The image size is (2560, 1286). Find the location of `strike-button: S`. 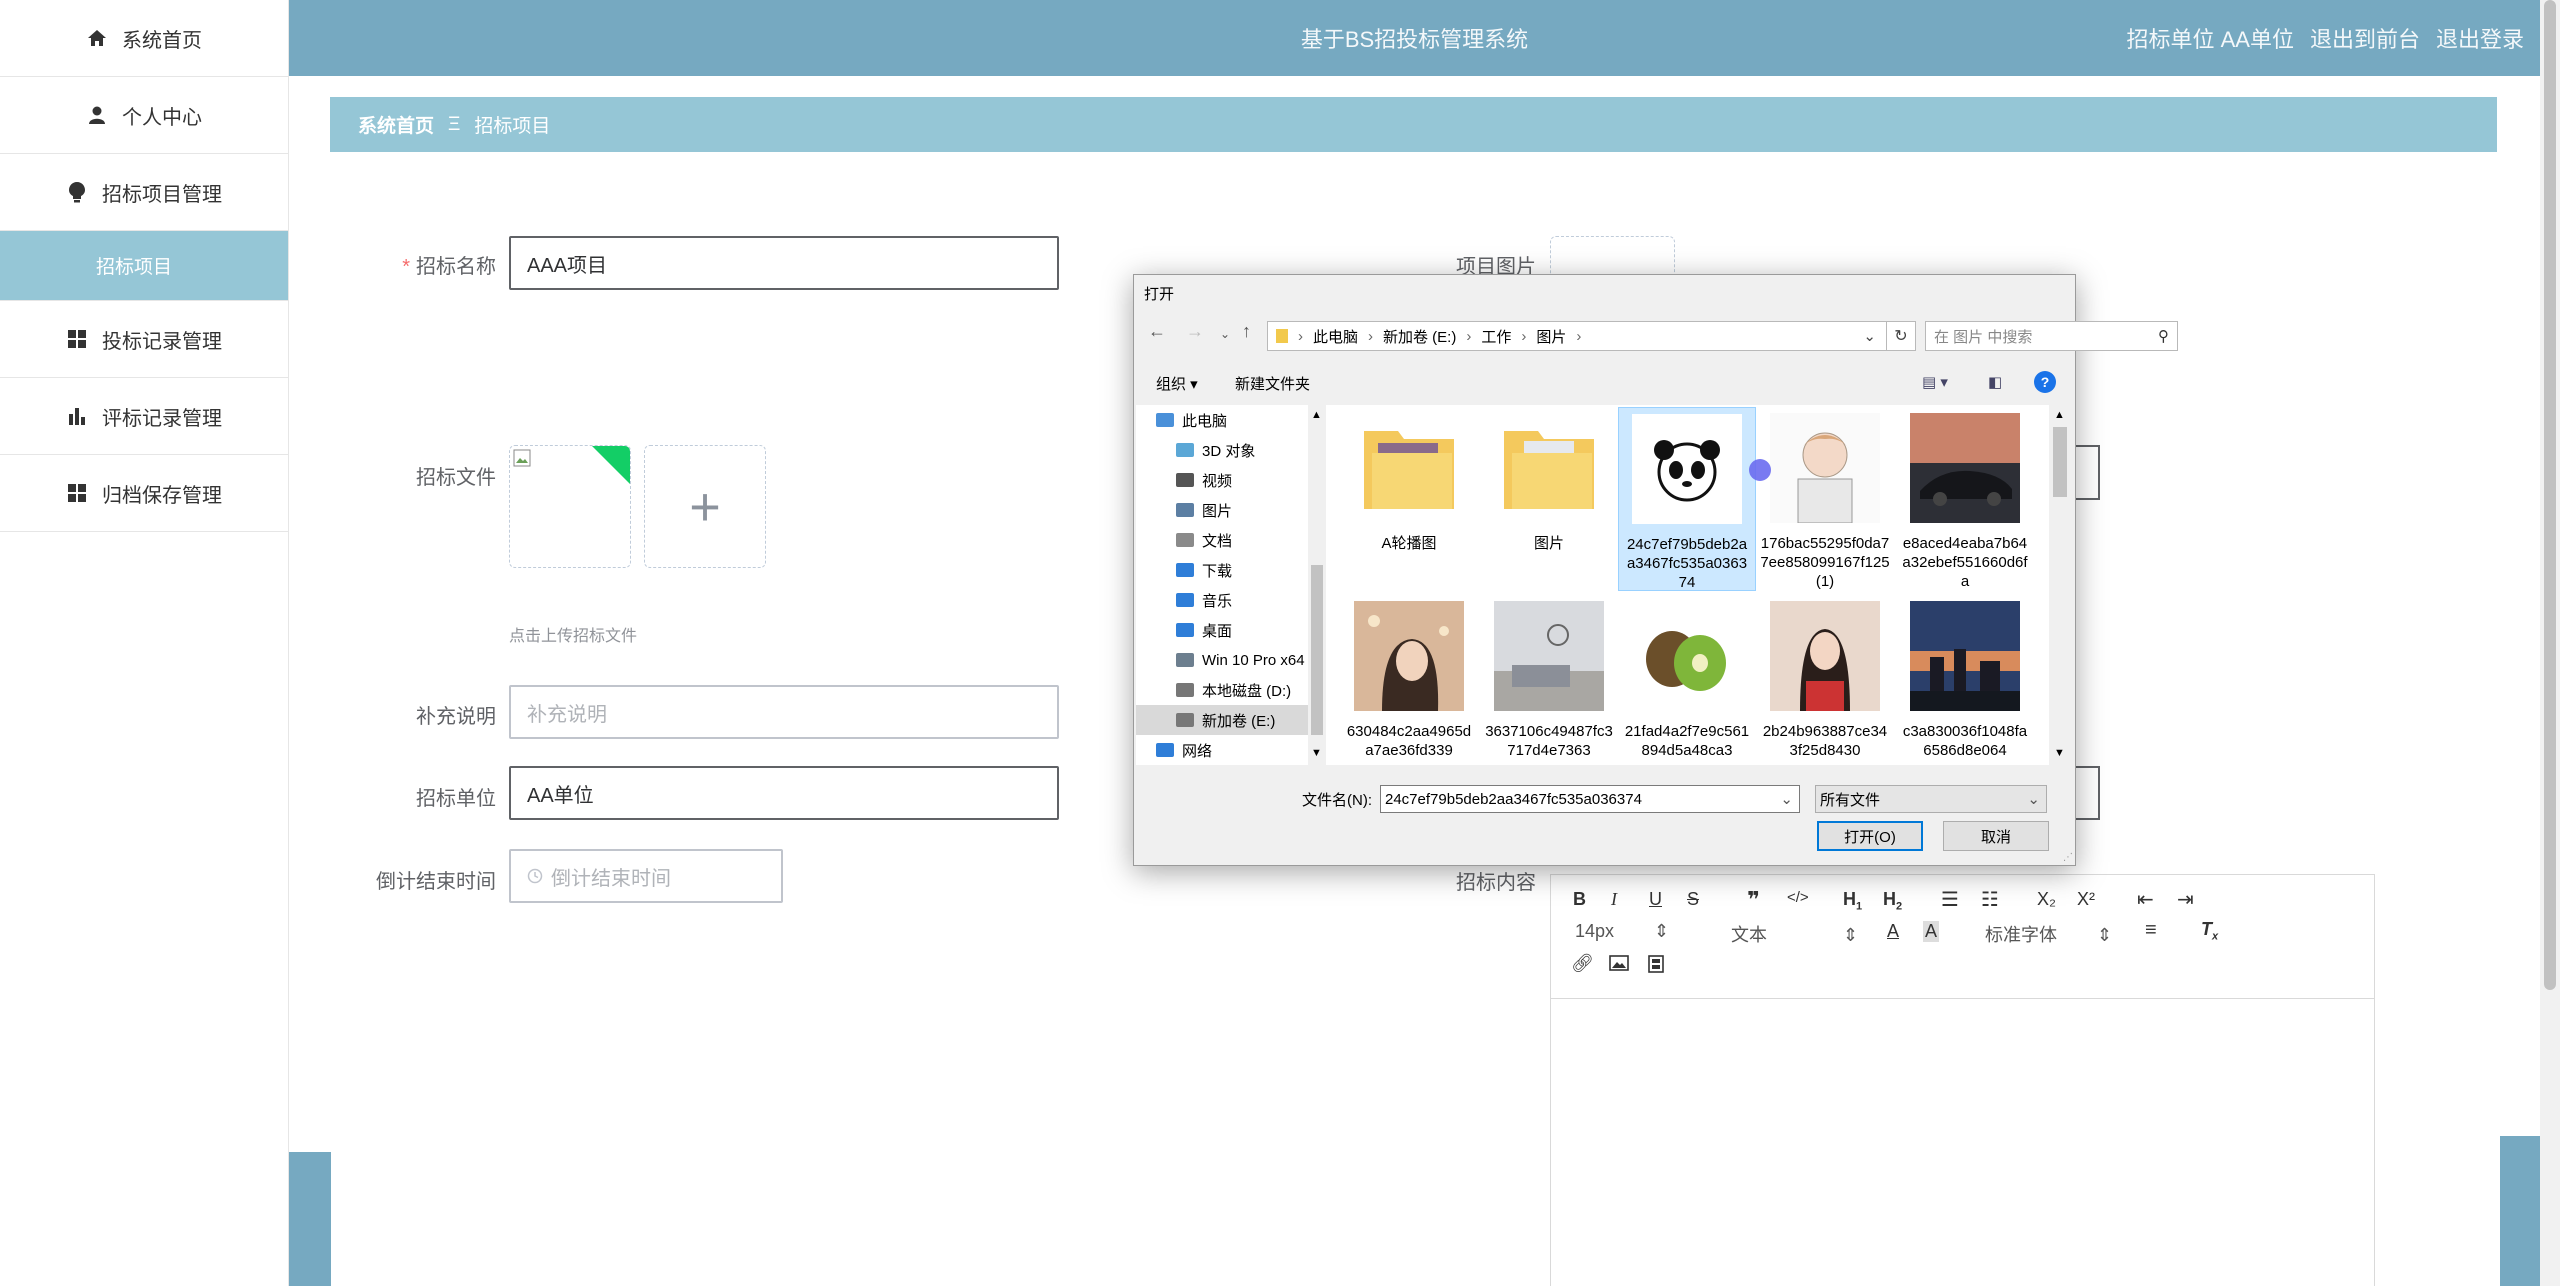

strike-button: S is located at coordinates (1693, 899).